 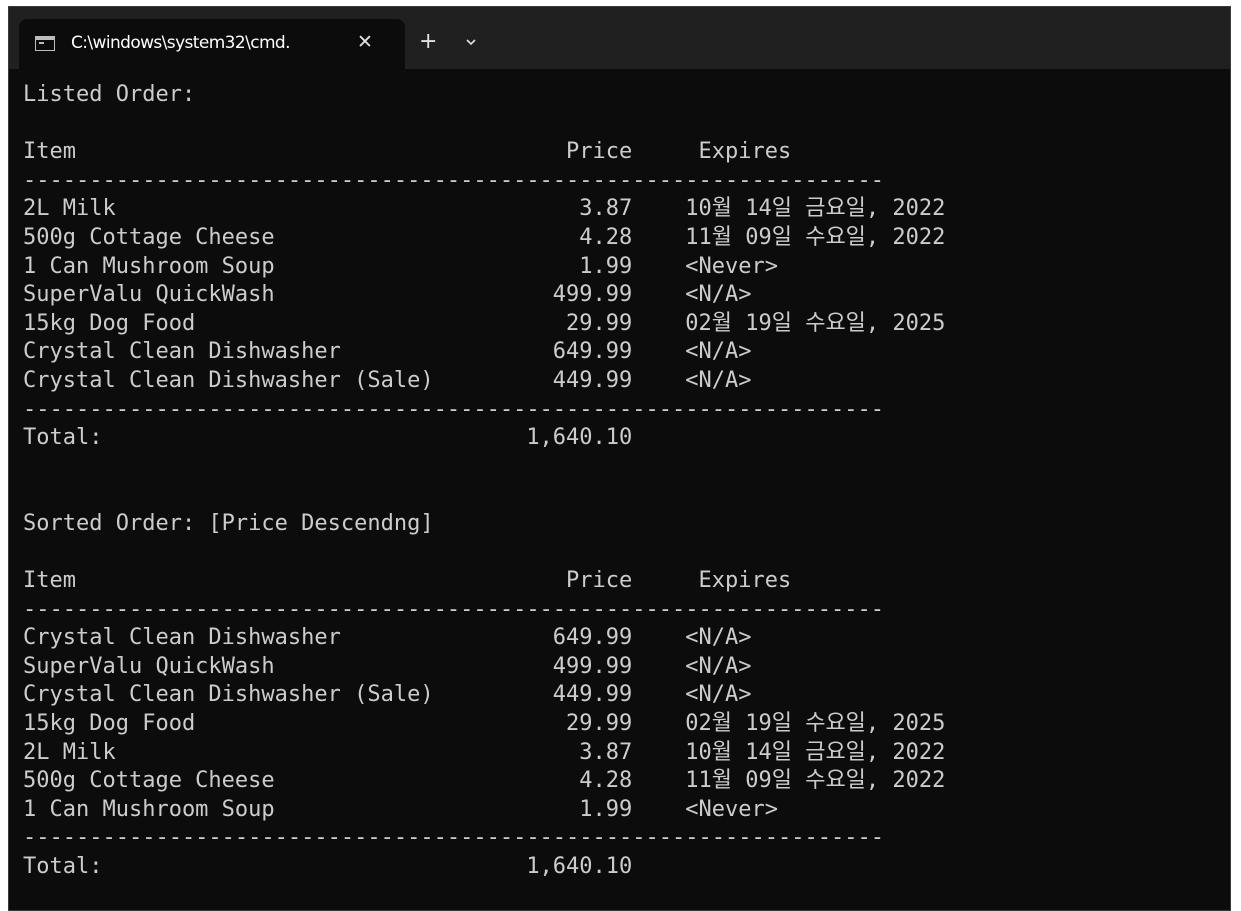 What do you see at coordinates (228, 523) in the screenshot?
I see `terminal-line: Sorted Order: [Price Descendng]` at bounding box center [228, 523].